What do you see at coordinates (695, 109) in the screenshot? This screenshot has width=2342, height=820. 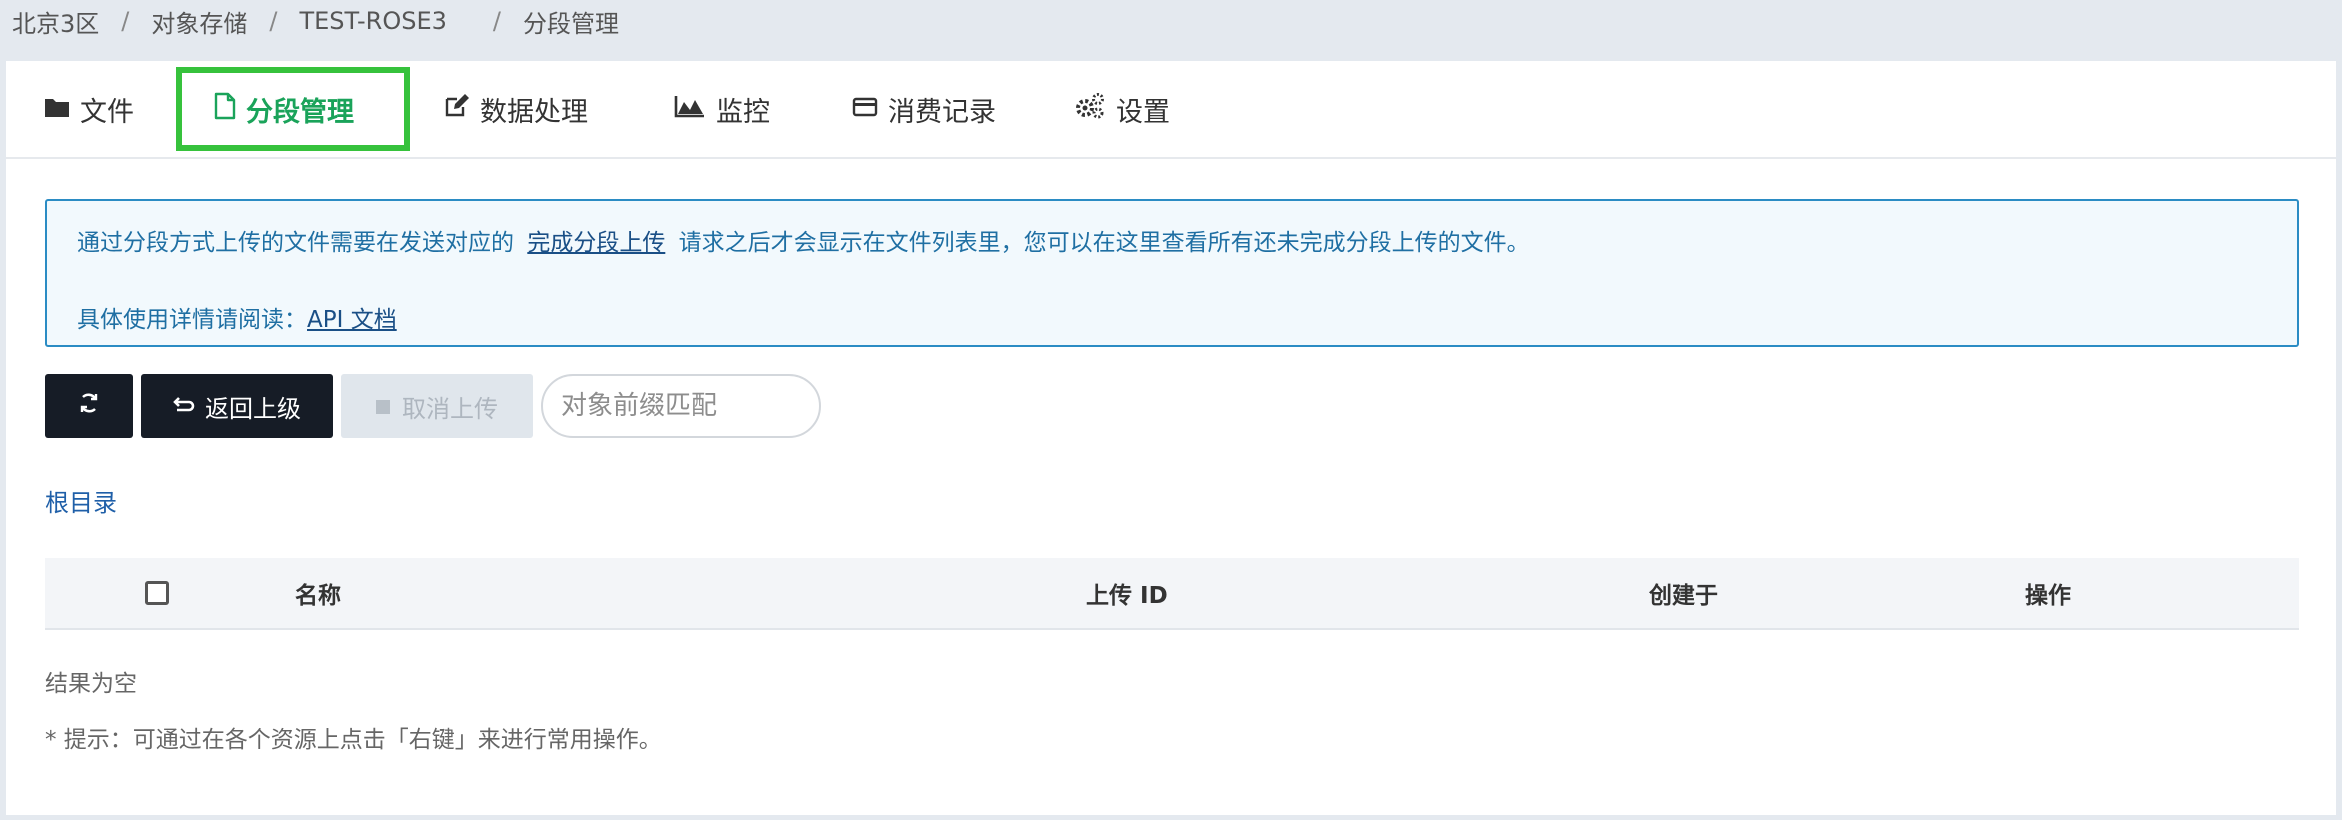 I see `area-chart-icon` at bounding box center [695, 109].